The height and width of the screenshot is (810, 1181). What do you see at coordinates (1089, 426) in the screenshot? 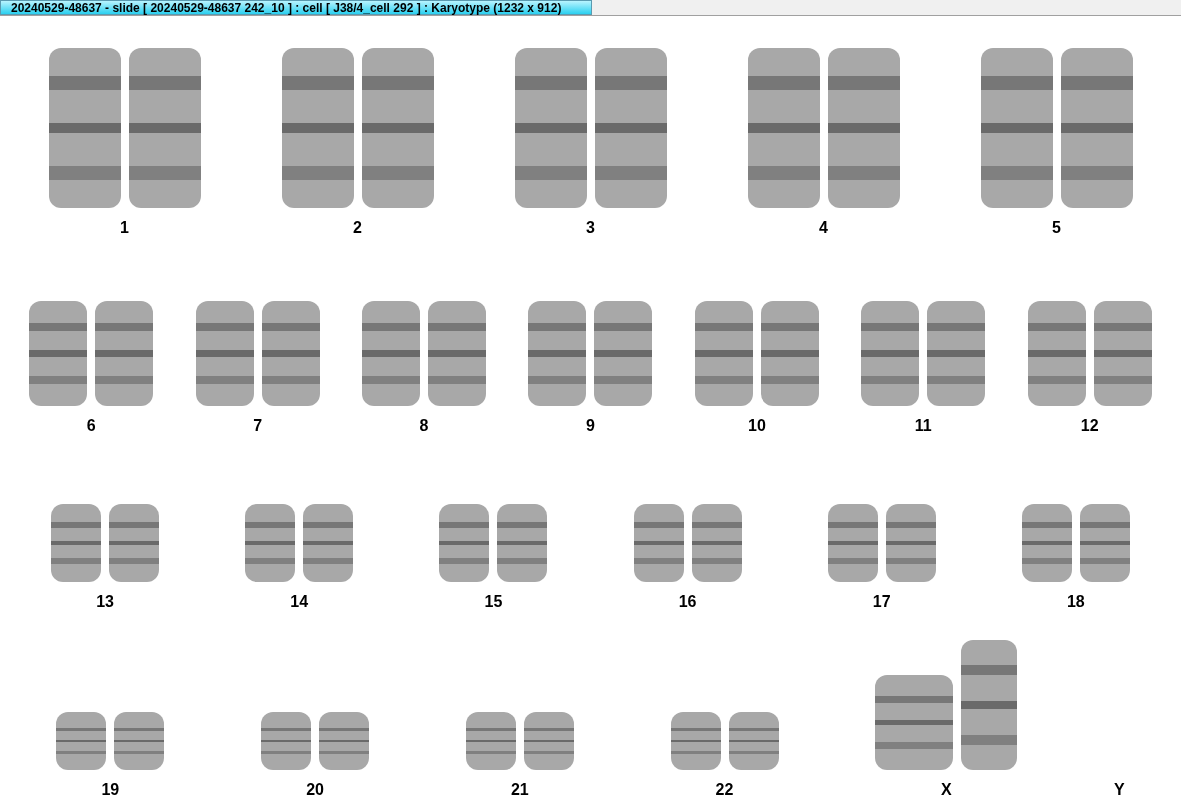
I see `chromosome-number: 12` at bounding box center [1089, 426].